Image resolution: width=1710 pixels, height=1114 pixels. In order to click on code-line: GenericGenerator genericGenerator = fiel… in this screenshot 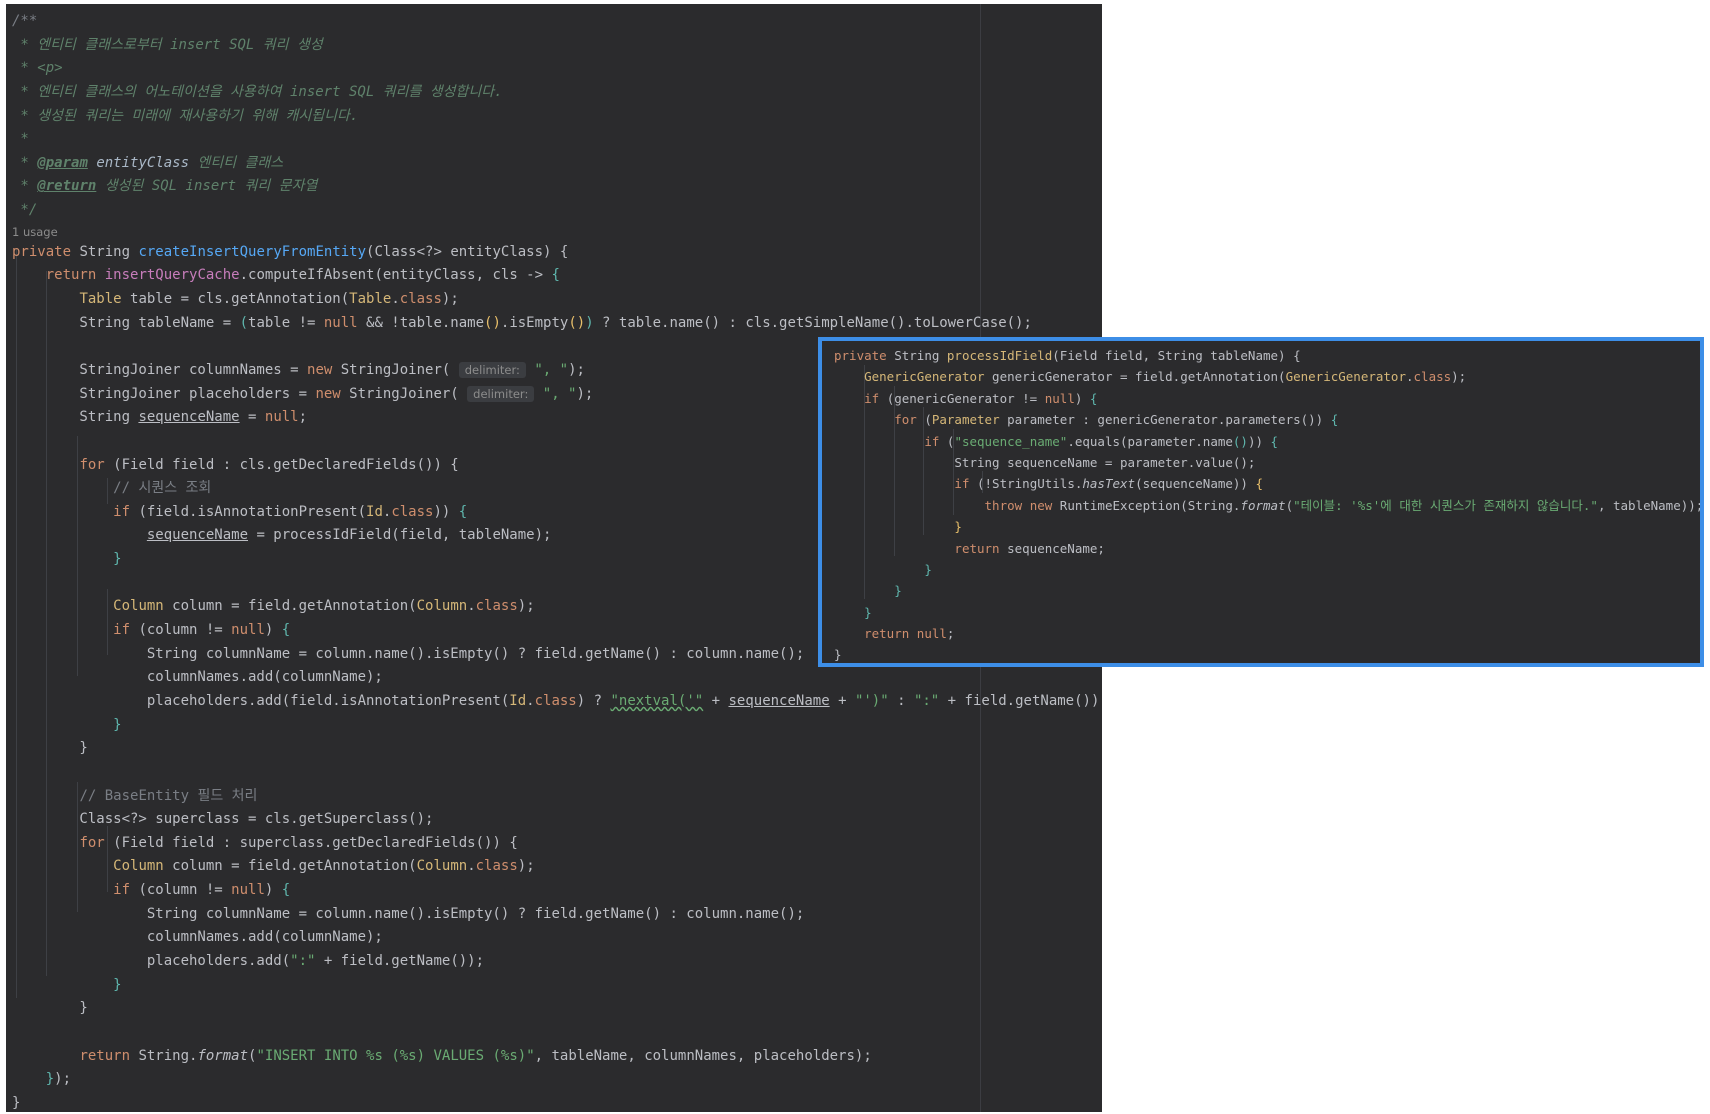, I will do `click(1165, 377)`.